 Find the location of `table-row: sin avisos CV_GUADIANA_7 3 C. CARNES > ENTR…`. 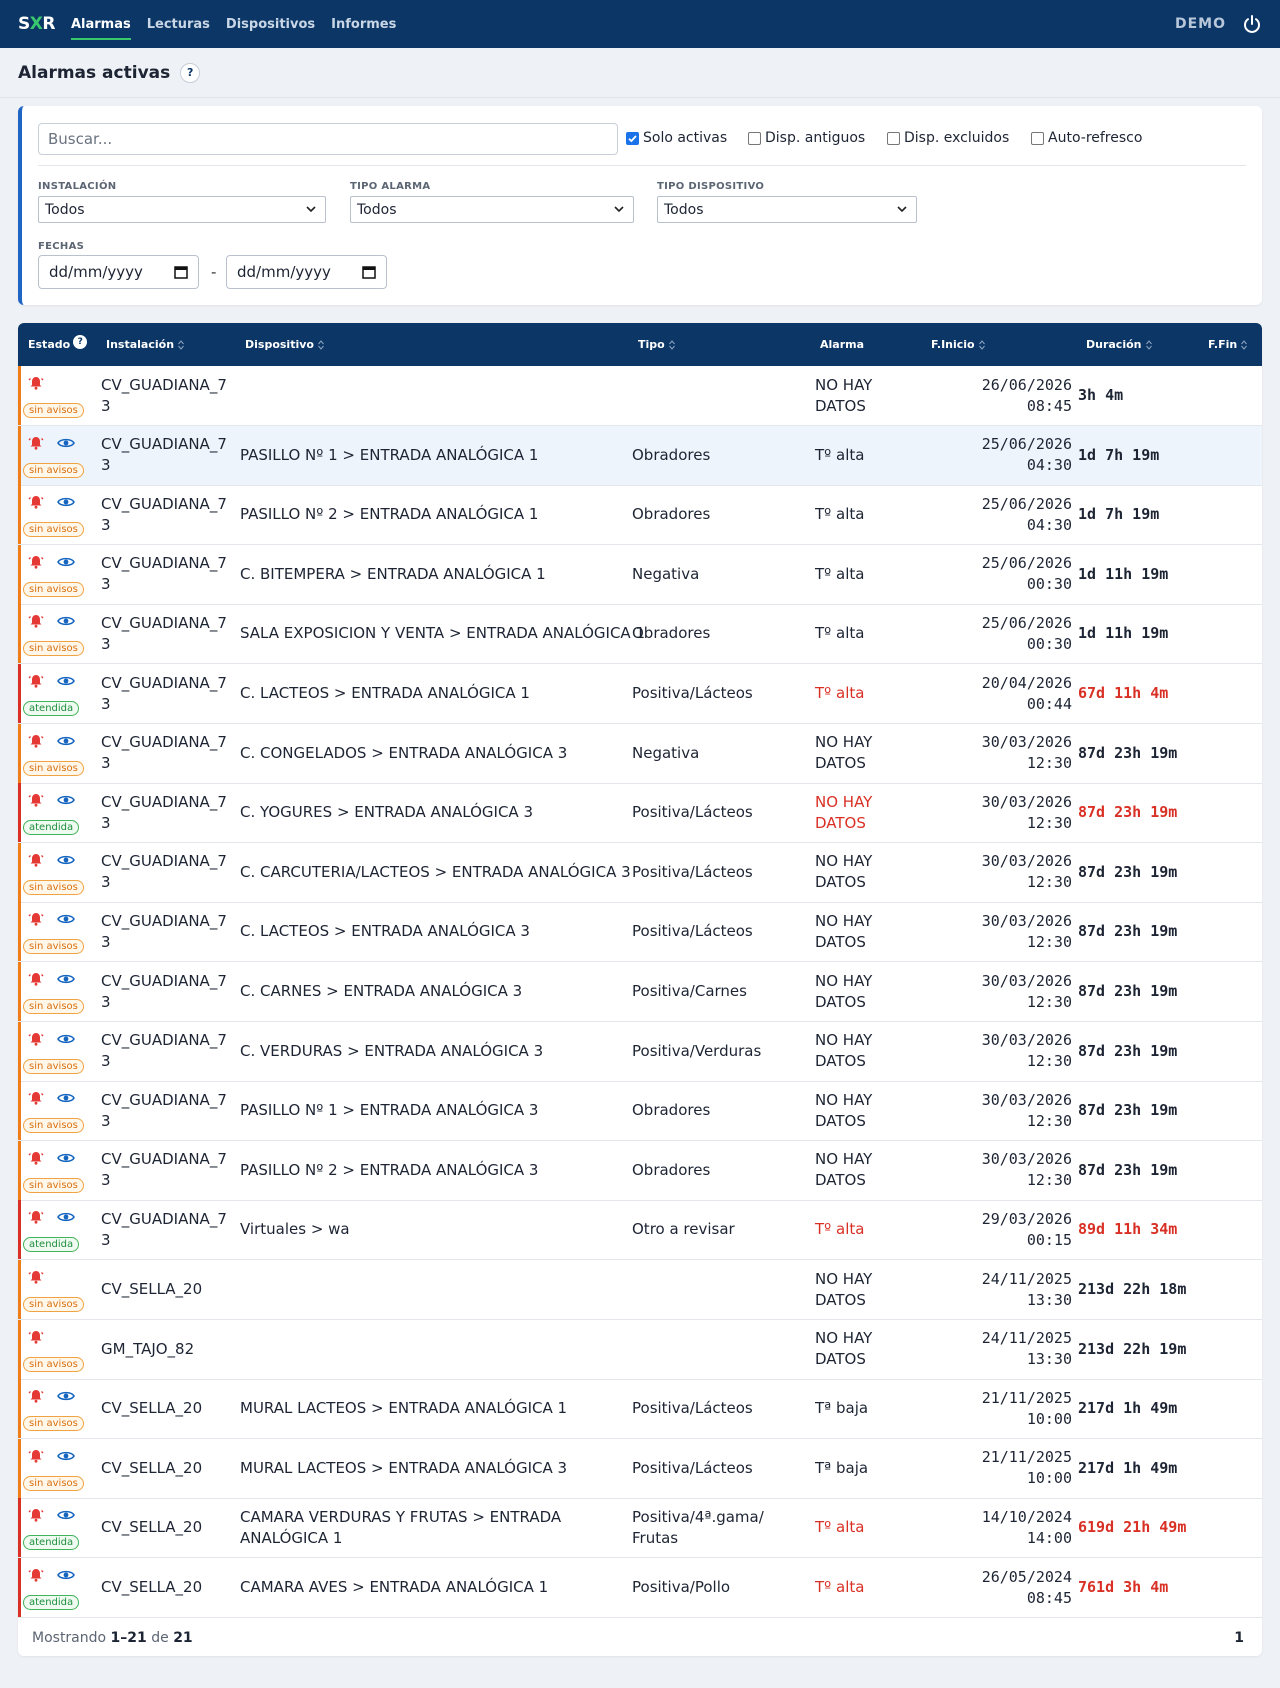

table-row: sin avisos CV_GUADIANA_7 3 C. CARNES > ENTR… is located at coordinates (640, 992).